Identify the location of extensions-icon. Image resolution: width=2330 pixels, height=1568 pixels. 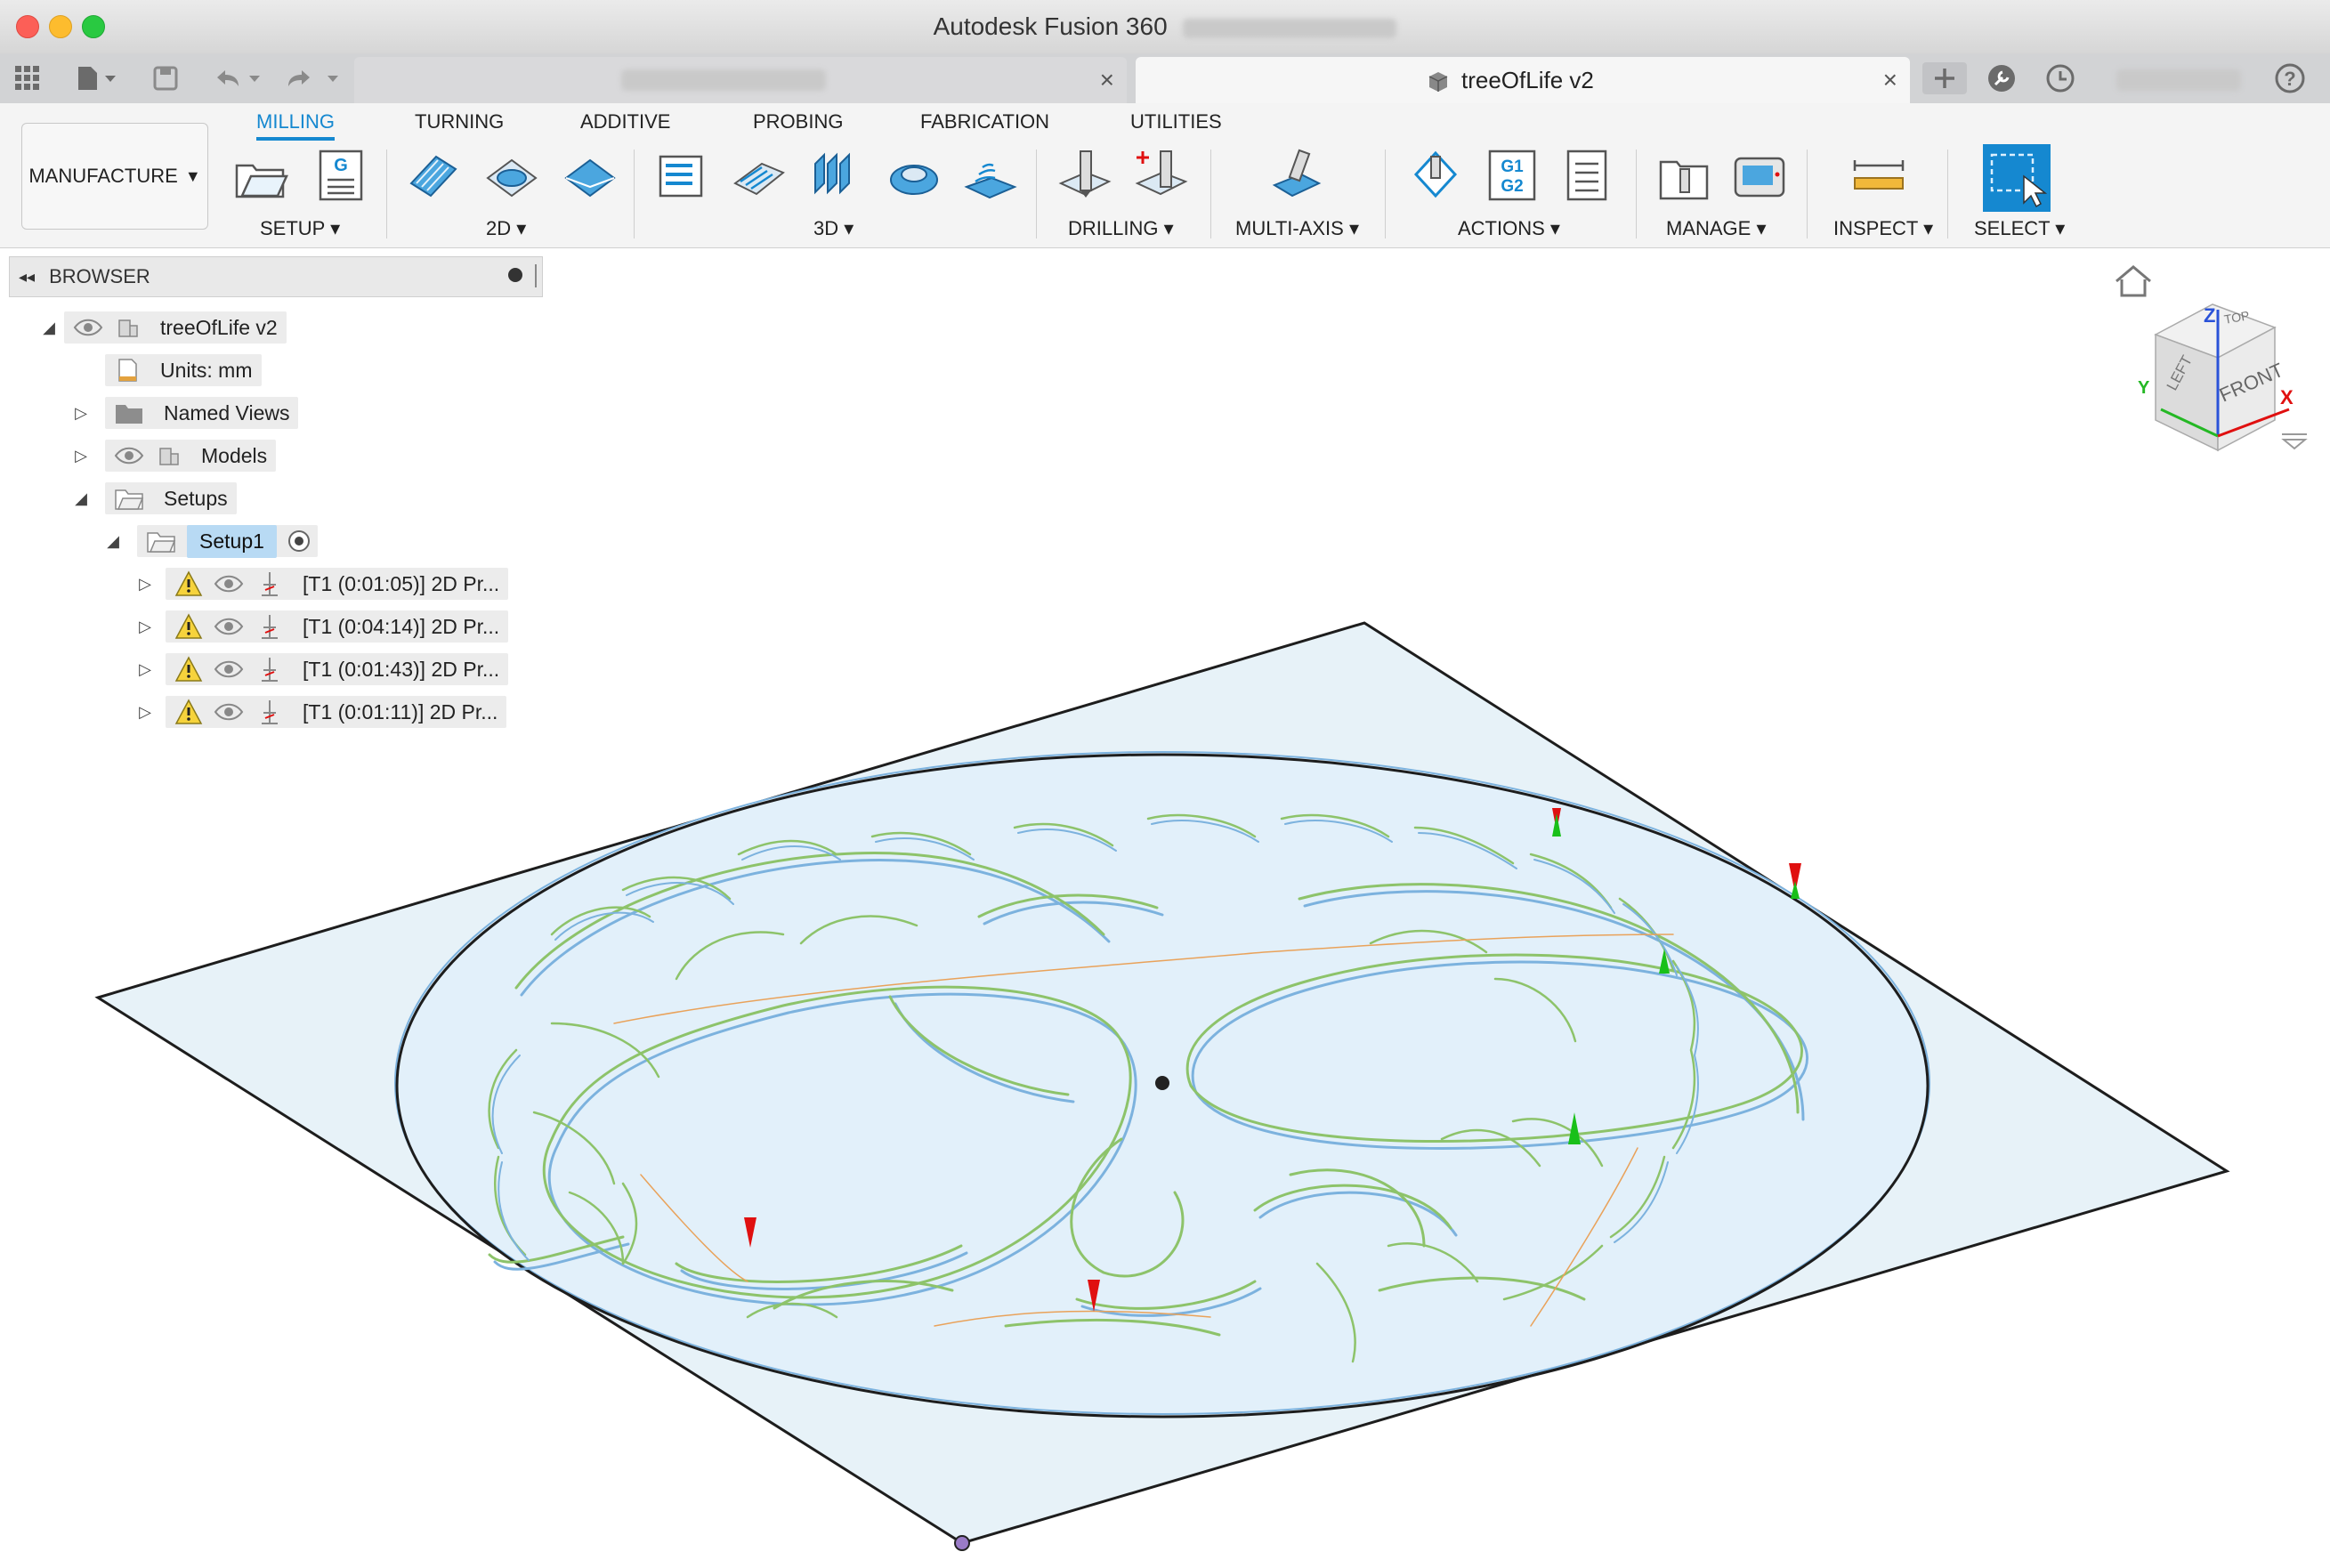
(2001, 78).